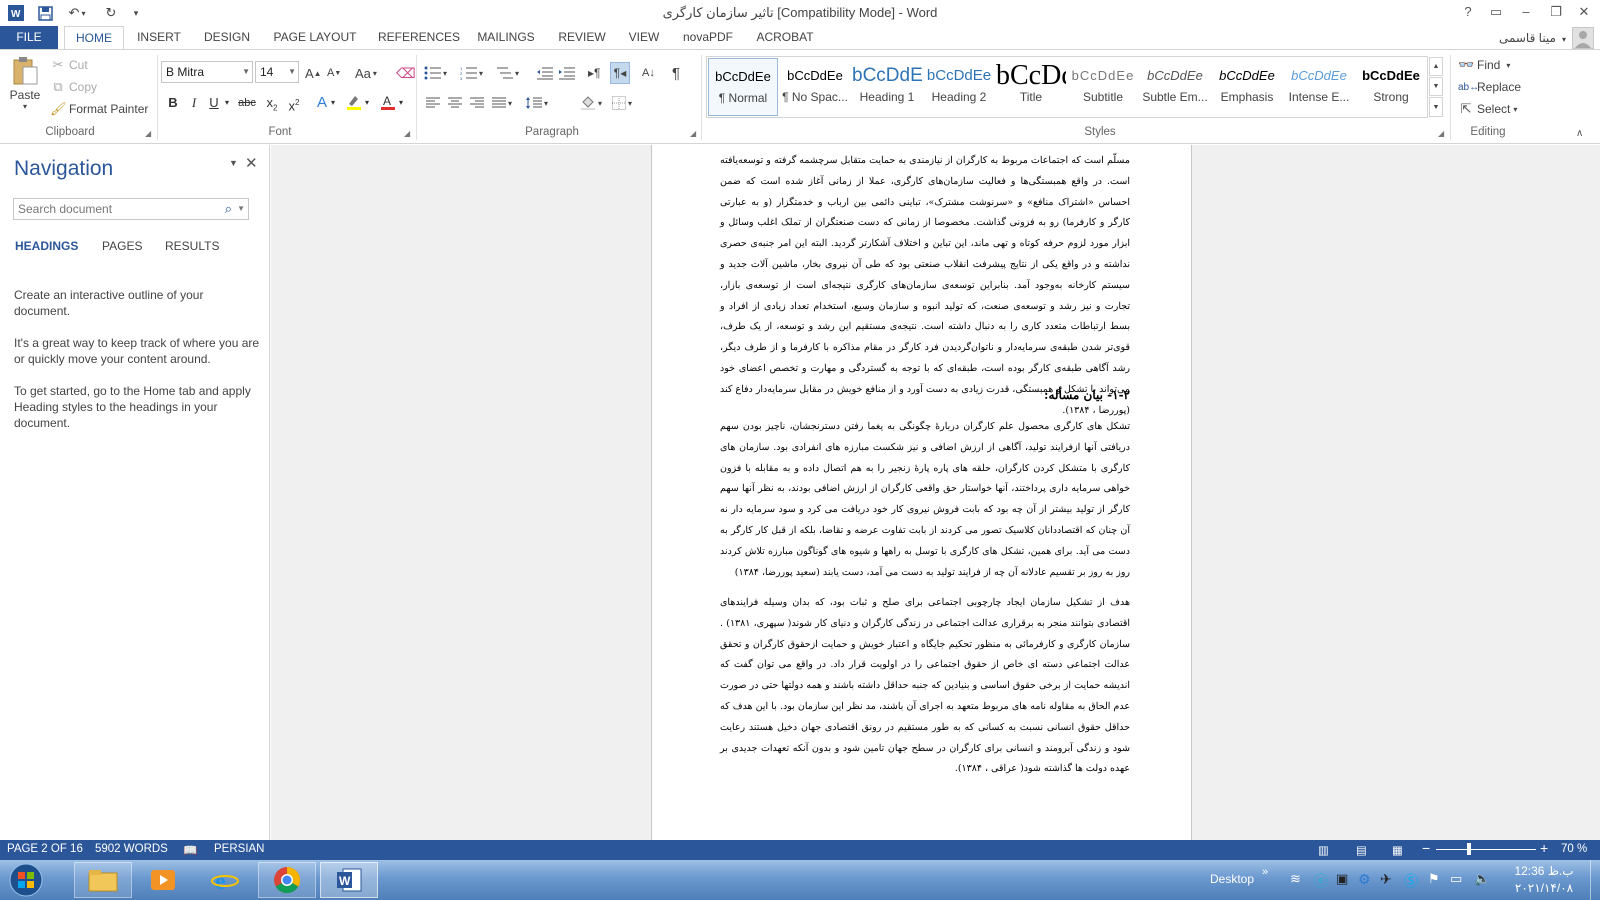 Image resolution: width=1600 pixels, height=900 pixels. I want to click on tab-home: HOME, so click(94, 38).